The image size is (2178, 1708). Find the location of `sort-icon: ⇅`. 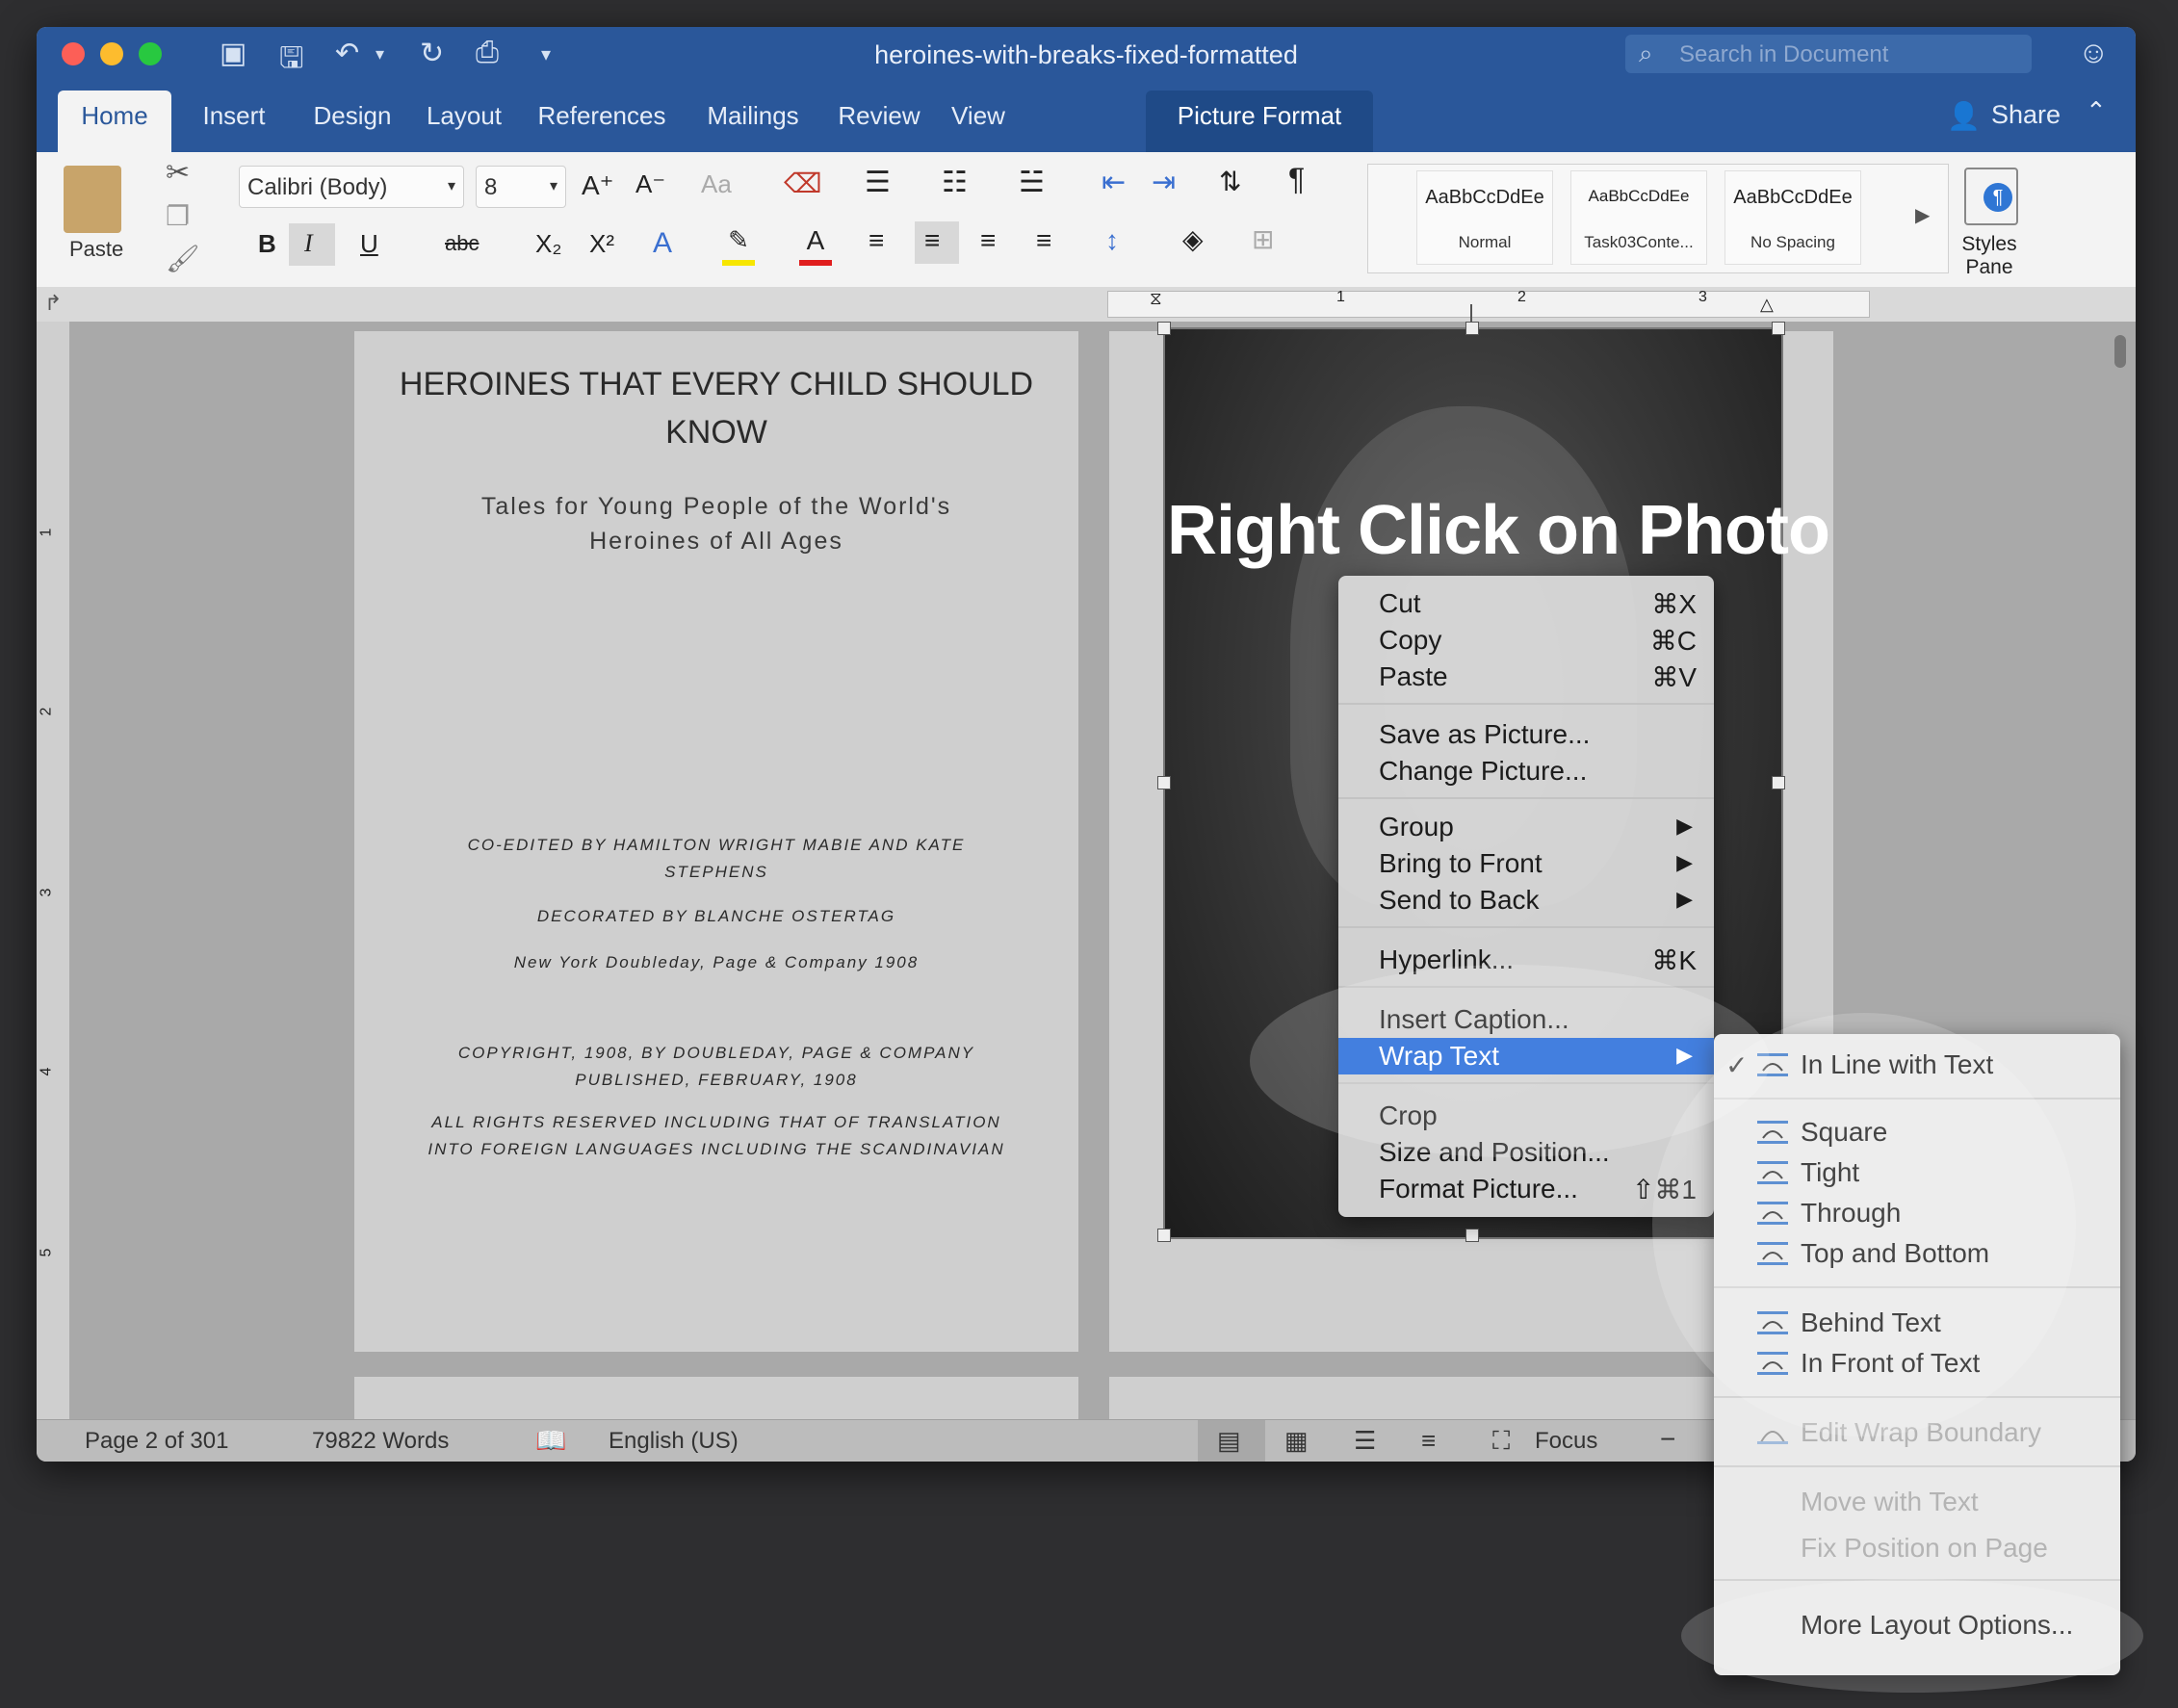

sort-icon: ⇅ is located at coordinates (1230, 181).